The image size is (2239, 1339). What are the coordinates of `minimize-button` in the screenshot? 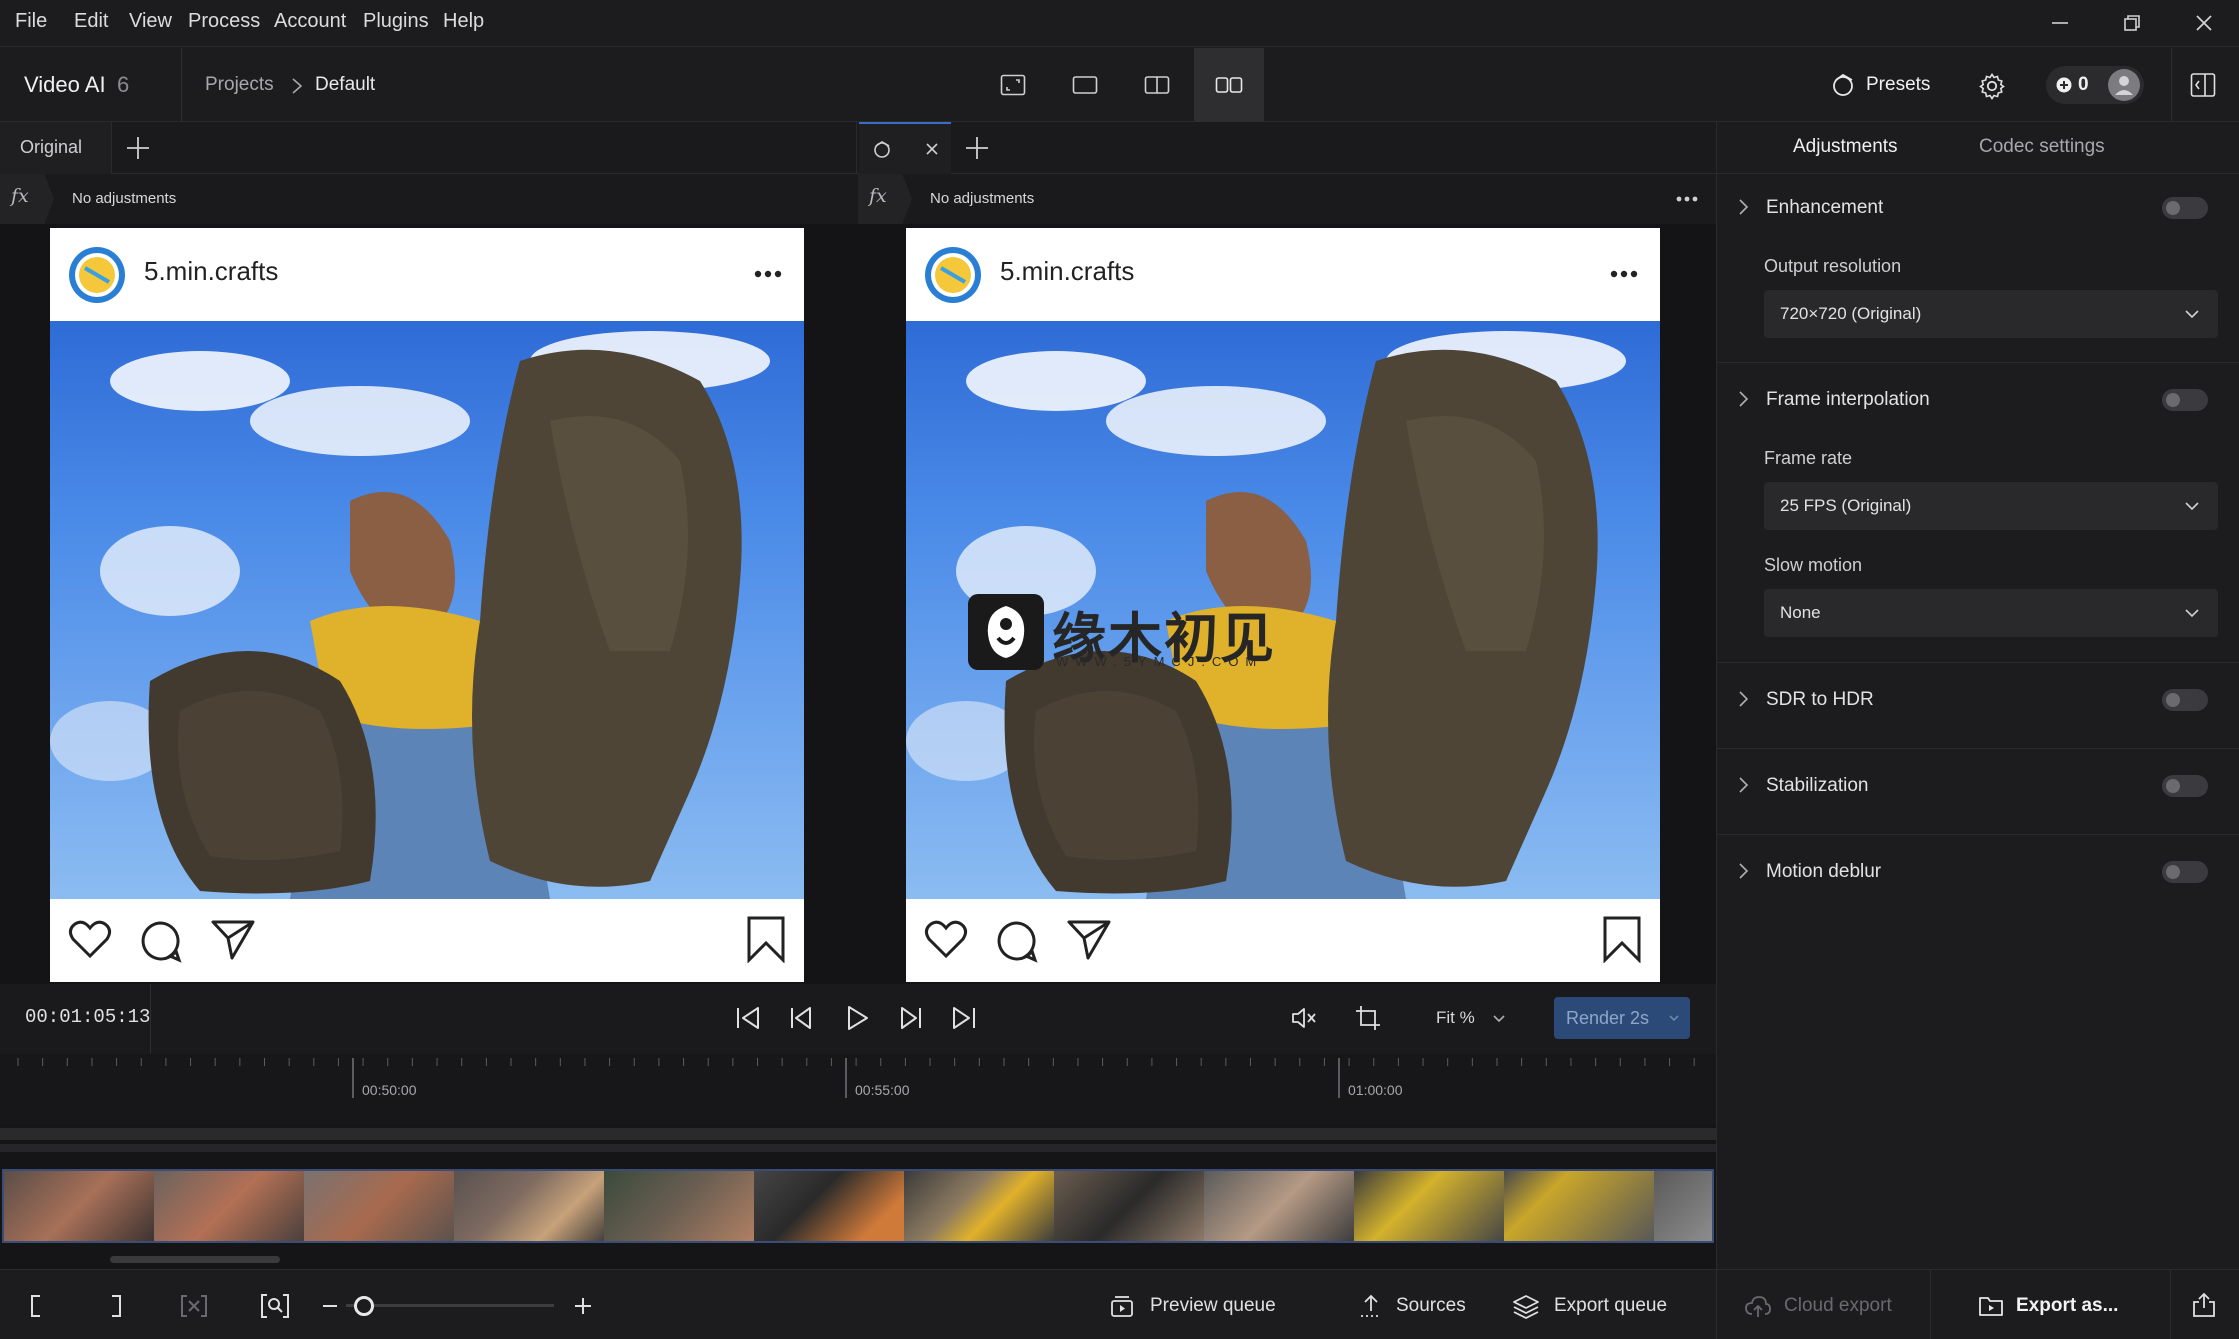 It's located at (2060, 23).